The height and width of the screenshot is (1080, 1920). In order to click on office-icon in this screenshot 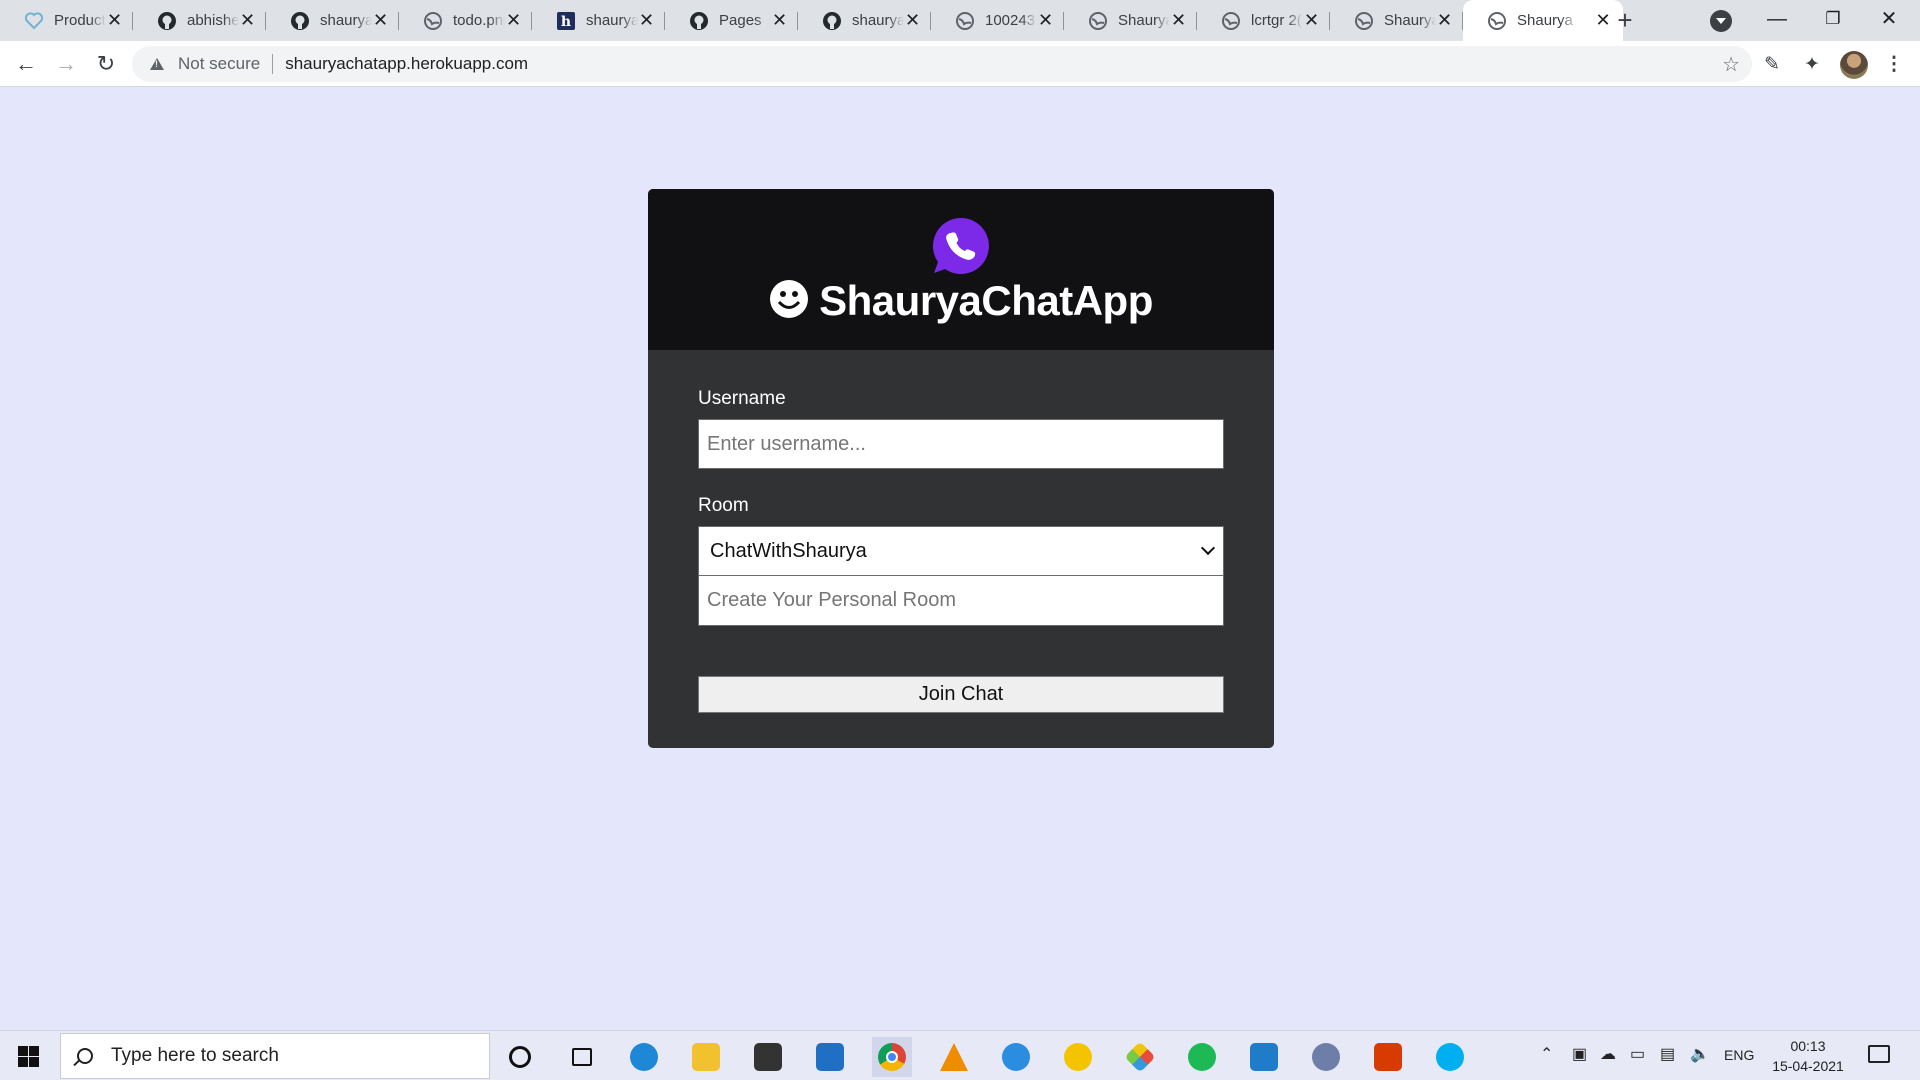, I will do `click(1388, 1057)`.